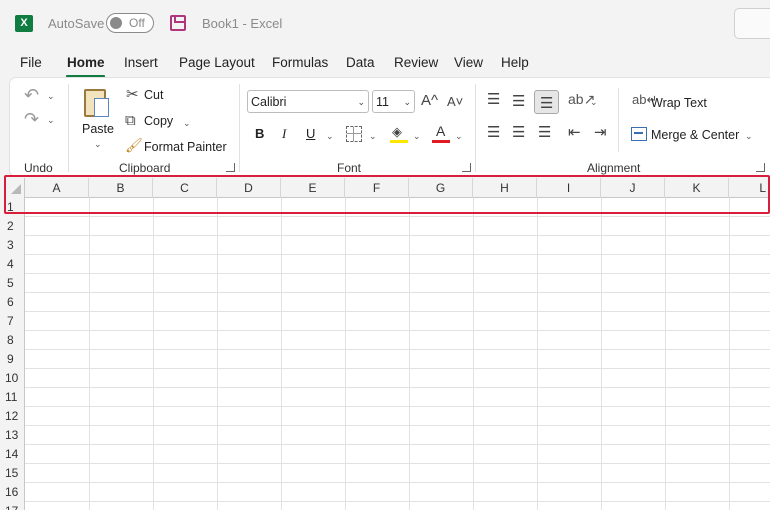 The image size is (770, 510). I want to click on row-header-10: 10, so click(12, 378).